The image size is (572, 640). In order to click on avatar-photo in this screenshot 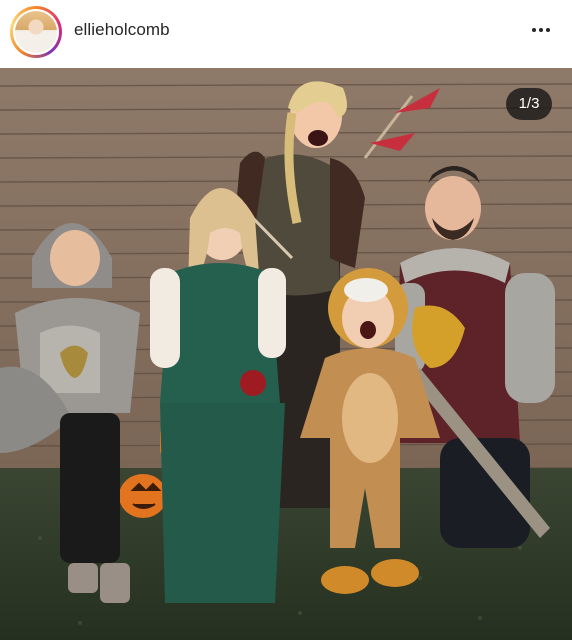, I will do `click(36, 32)`.